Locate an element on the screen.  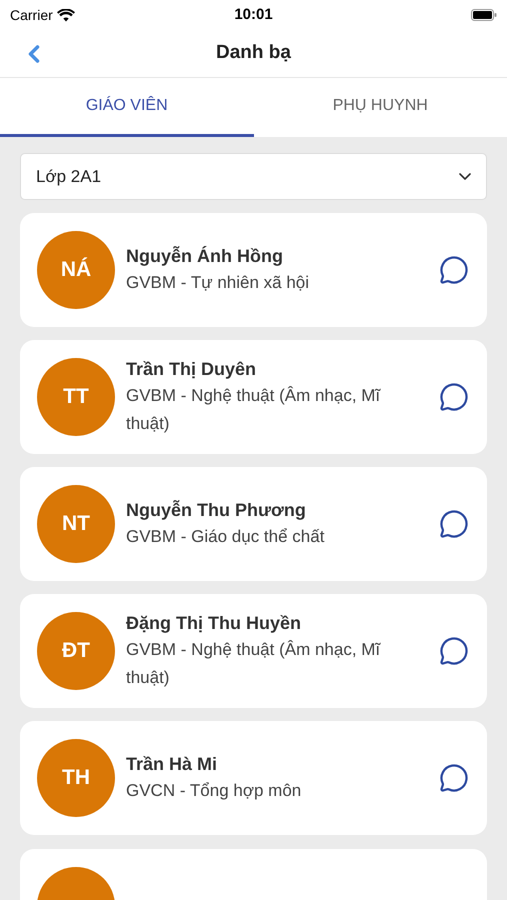
contact-card: TH Trần Hà Mi GVCN - Tổng hợp môn is located at coordinates (253, 778).